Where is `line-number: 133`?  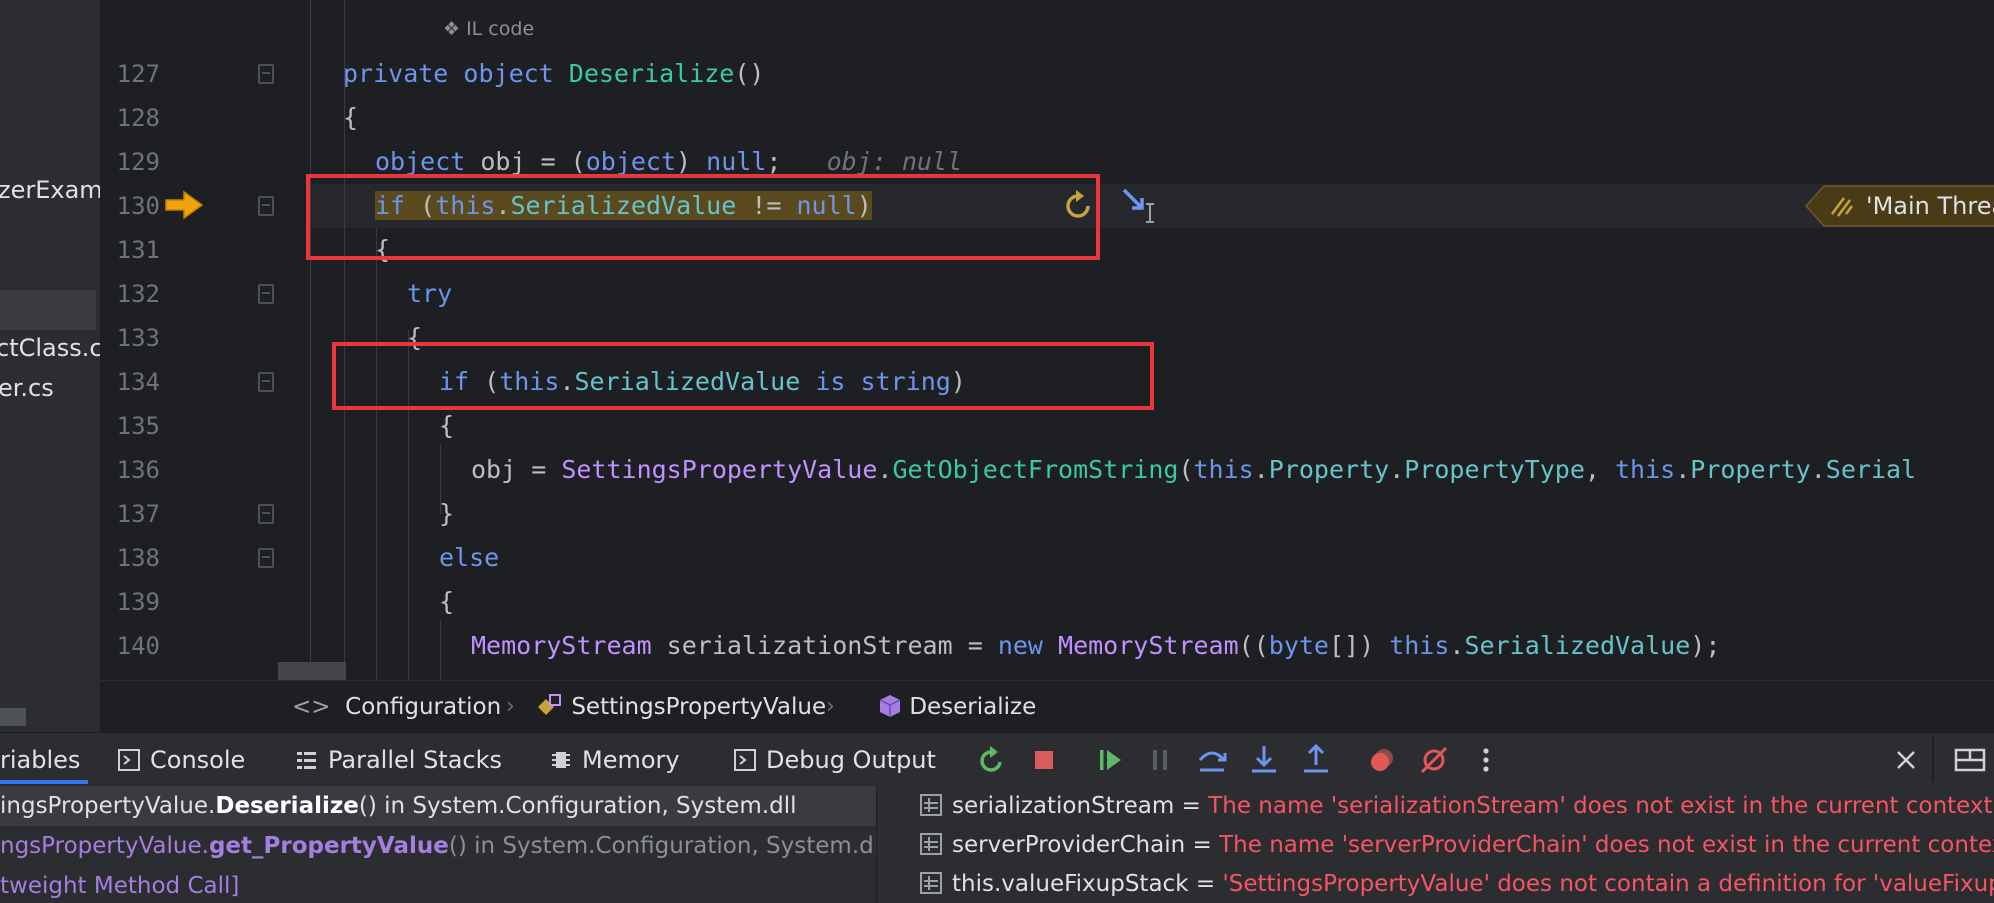
line-number: 133 is located at coordinates (130, 338).